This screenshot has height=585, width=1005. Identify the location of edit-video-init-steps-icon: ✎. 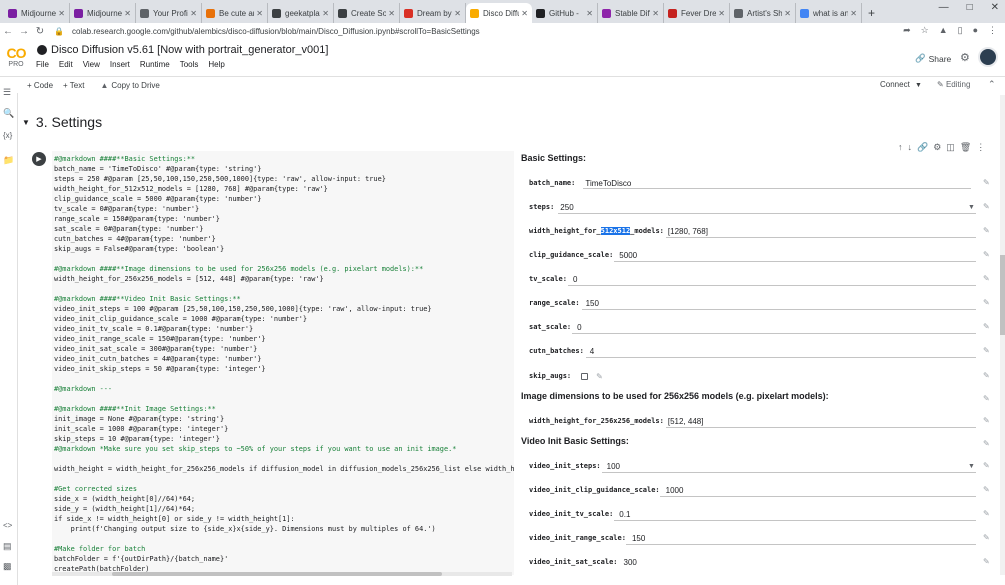
(986, 465).